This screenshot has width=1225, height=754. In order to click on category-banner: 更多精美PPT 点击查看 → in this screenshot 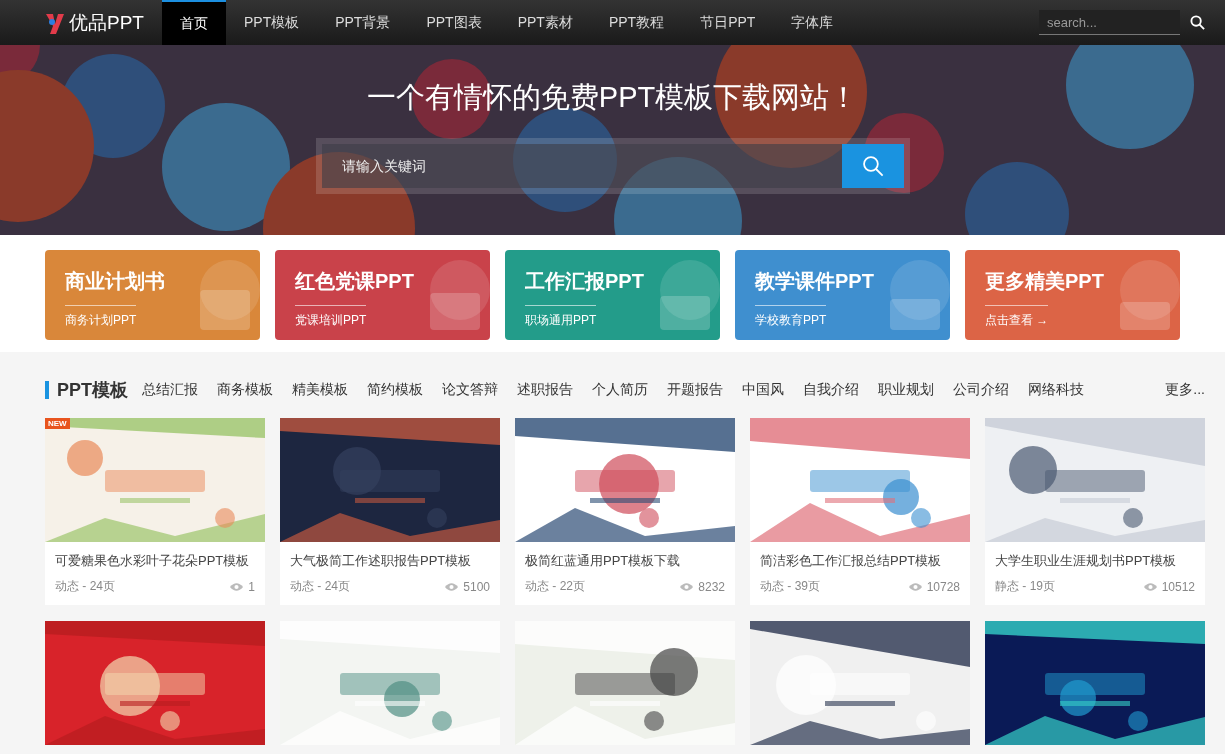, I will do `click(1072, 295)`.